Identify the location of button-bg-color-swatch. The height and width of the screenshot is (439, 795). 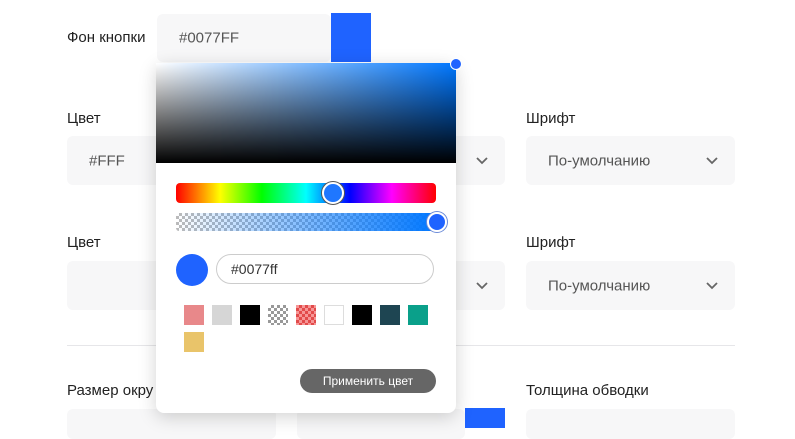
(351, 37).